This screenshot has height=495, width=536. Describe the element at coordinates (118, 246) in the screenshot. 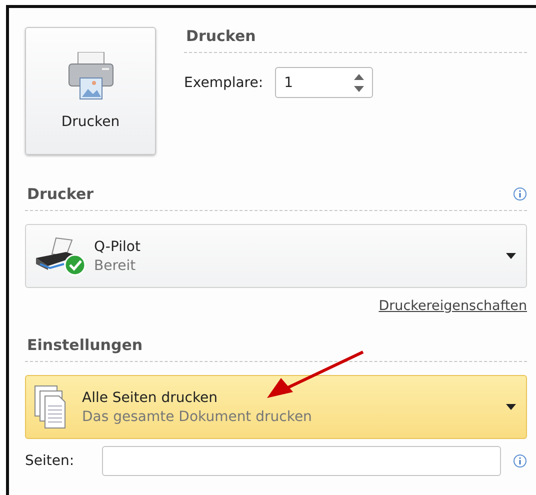

I see `printer-name: Q-Pilot` at that location.